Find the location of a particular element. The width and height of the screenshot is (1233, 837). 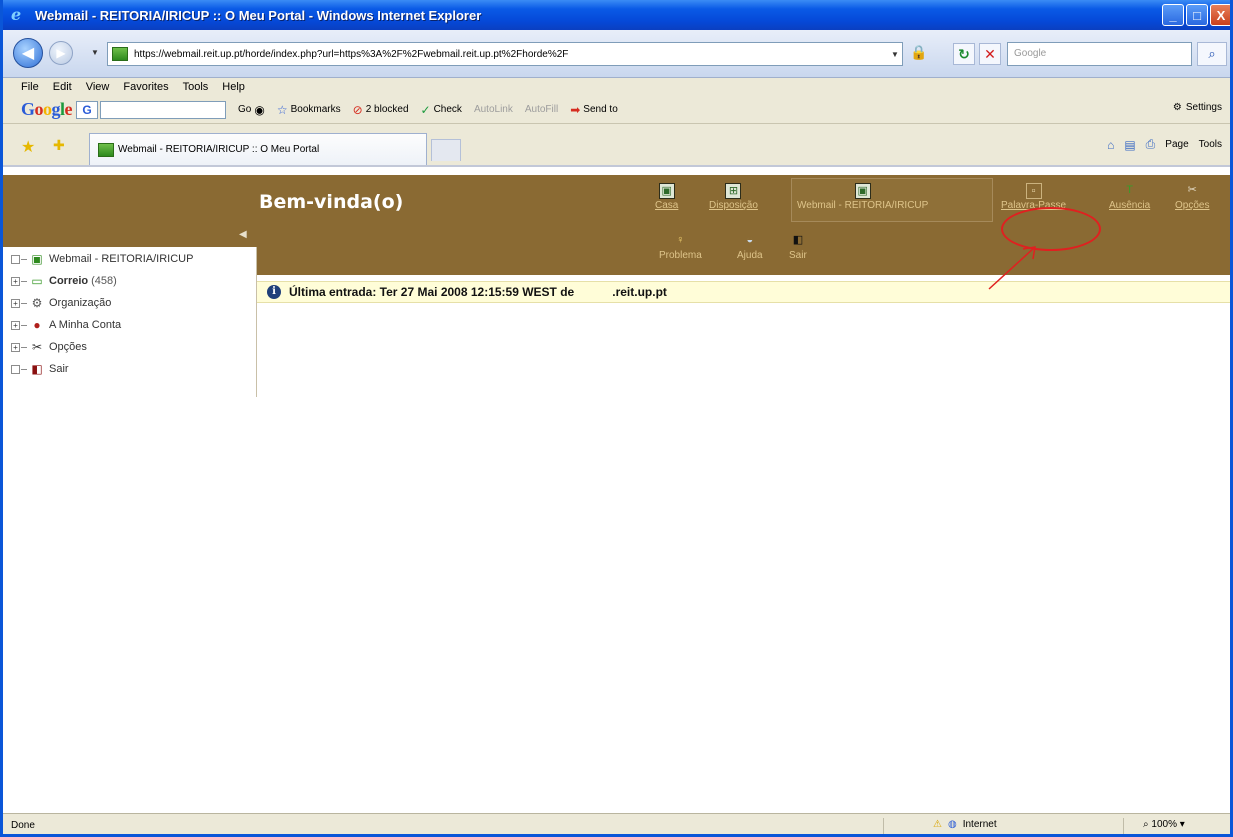

security-zone: ⚠ ◍ Internet is located at coordinates (965, 824).